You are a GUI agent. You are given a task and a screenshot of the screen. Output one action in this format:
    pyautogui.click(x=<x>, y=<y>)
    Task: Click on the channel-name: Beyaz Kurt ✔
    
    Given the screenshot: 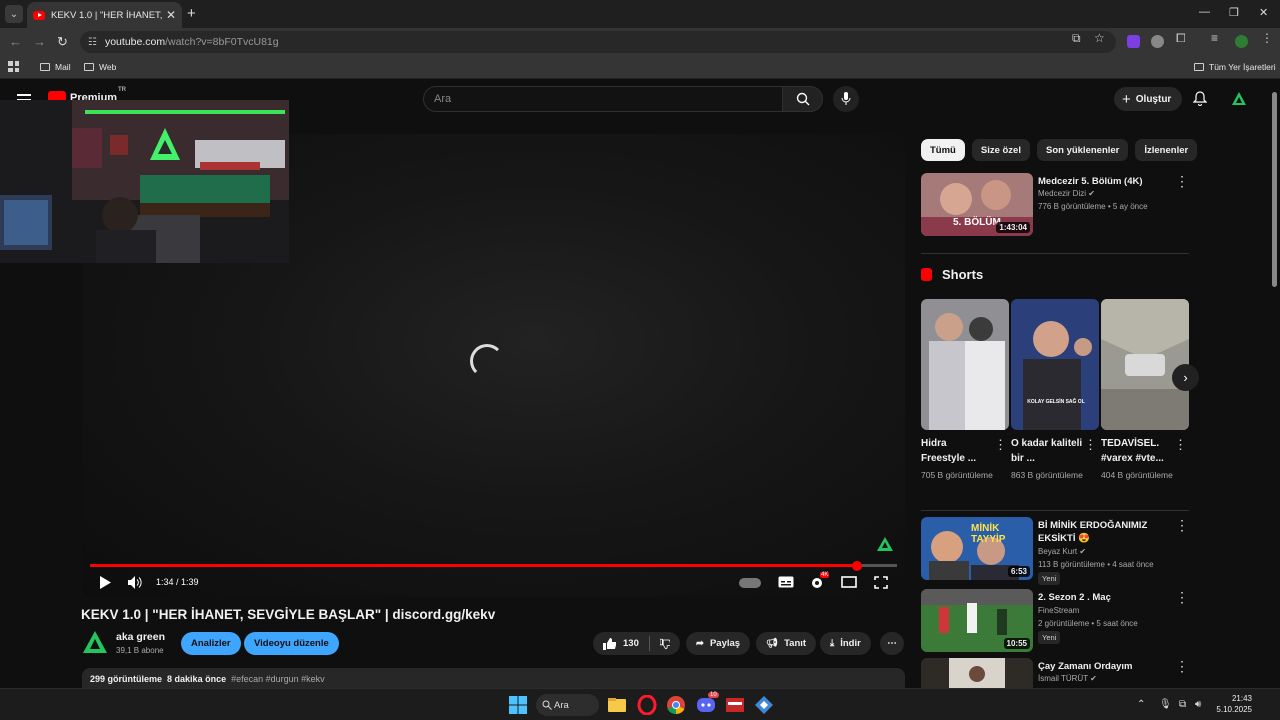 What is the action you would take?
    pyautogui.click(x=1062, y=551)
    